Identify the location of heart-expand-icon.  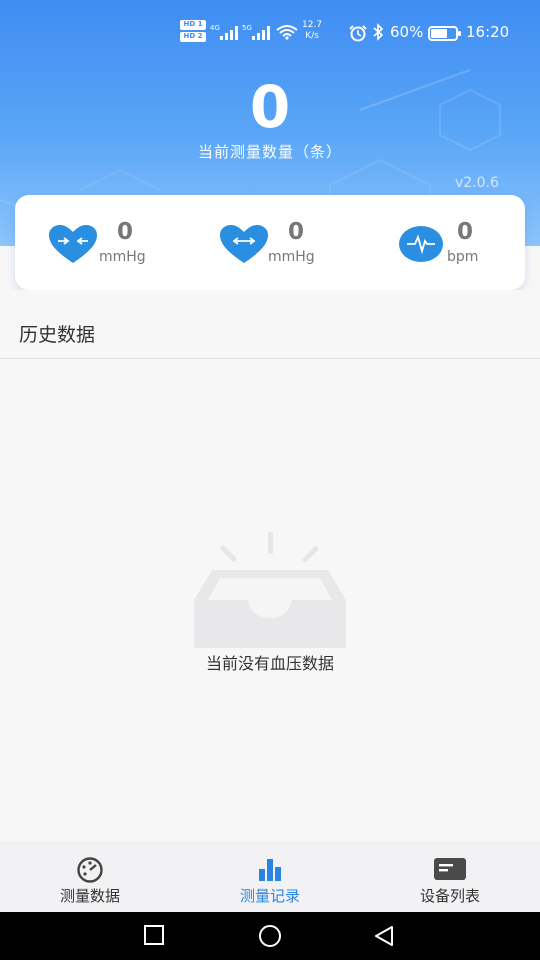
(244, 244).